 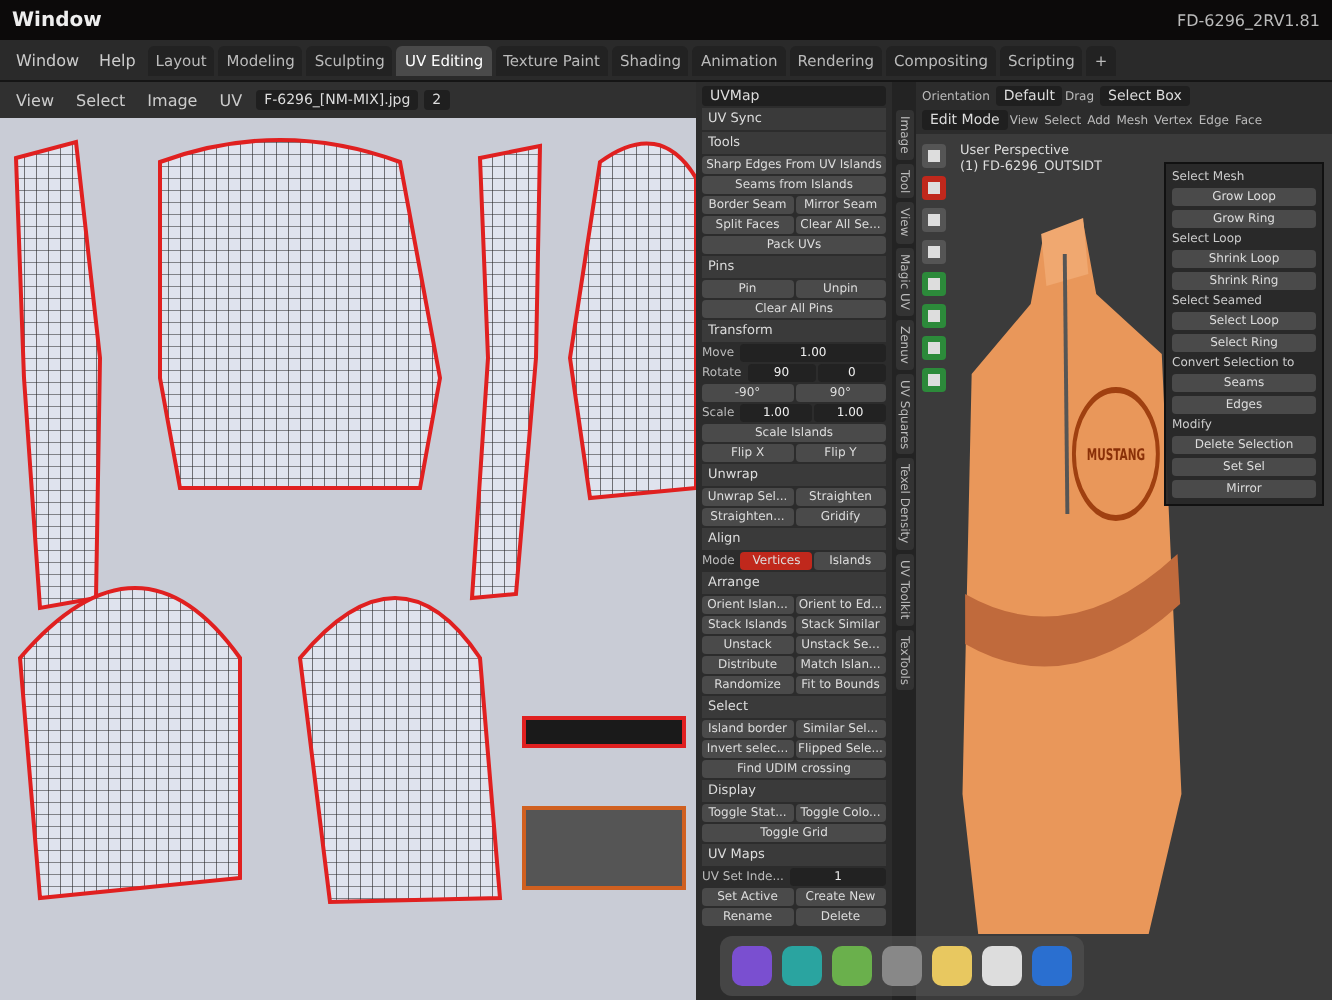 I want to click on menu-item: Image, so click(x=172, y=100).